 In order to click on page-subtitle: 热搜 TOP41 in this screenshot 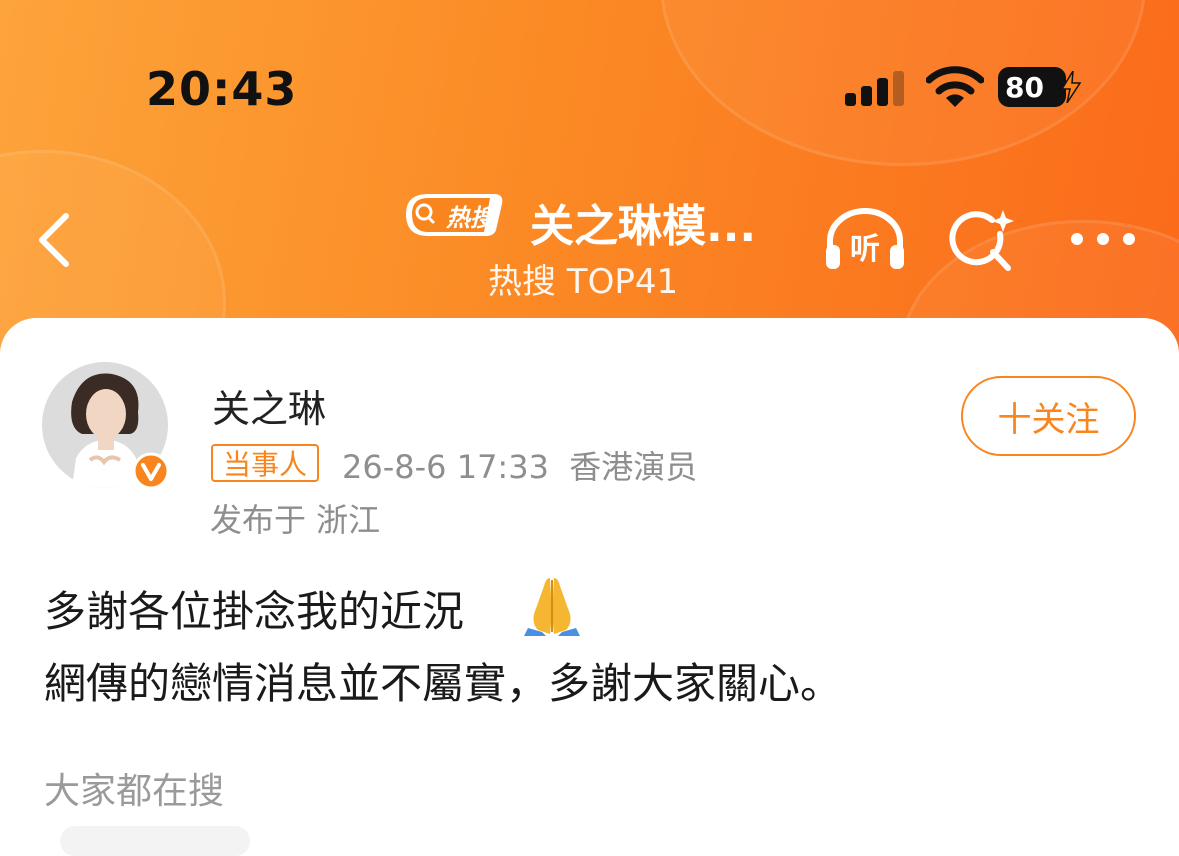, I will do `click(583, 282)`.